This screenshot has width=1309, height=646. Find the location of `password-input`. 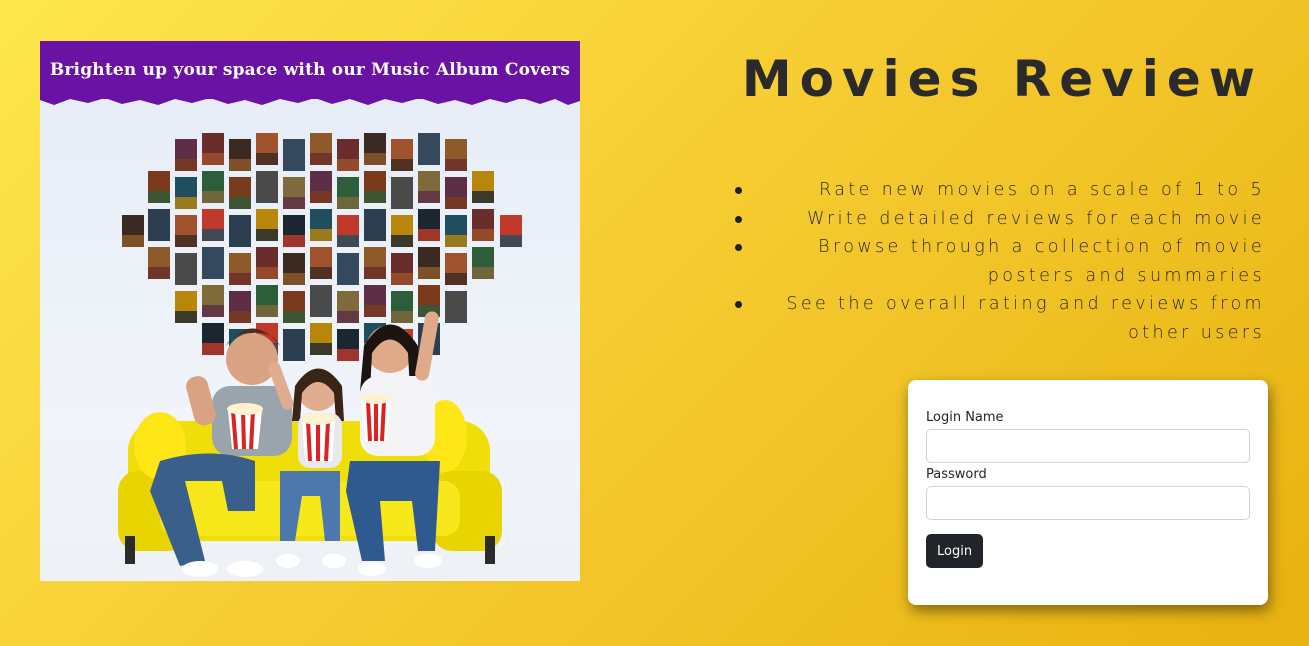

password-input is located at coordinates (1088, 503).